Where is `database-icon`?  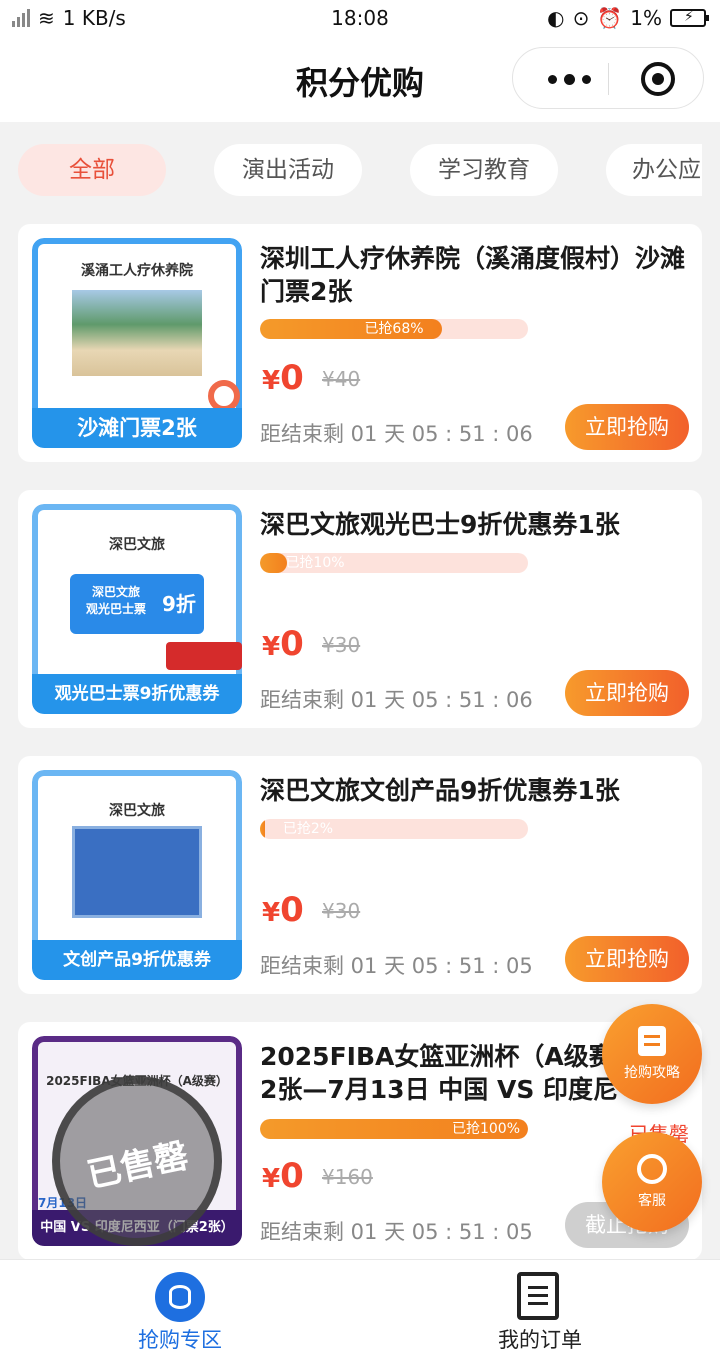 database-icon is located at coordinates (180, 1297).